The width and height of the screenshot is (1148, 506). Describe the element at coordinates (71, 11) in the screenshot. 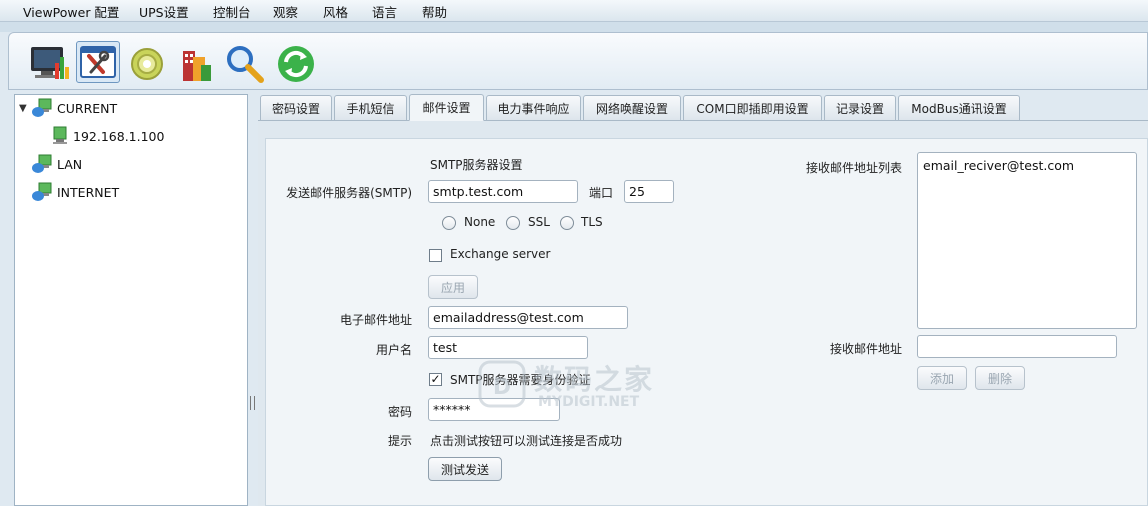

I see `menu-viewpower-config: ViewPower 配置` at that location.